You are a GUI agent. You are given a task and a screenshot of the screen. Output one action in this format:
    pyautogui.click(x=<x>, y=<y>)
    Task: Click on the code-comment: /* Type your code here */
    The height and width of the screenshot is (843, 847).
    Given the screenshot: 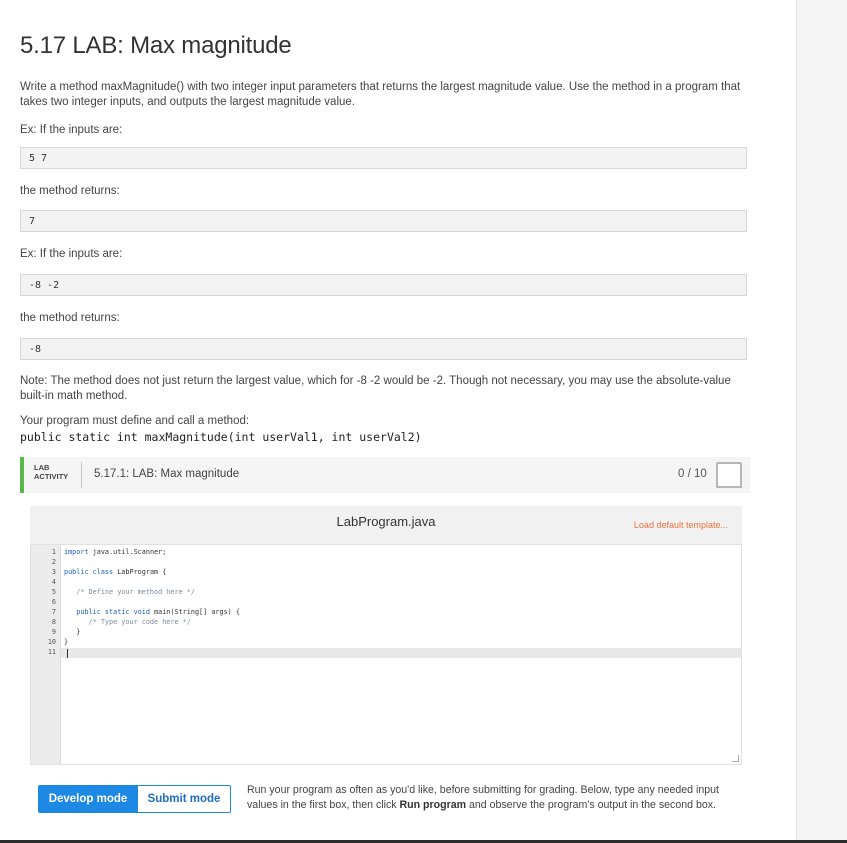 What is the action you would take?
    pyautogui.click(x=127, y=622)
    